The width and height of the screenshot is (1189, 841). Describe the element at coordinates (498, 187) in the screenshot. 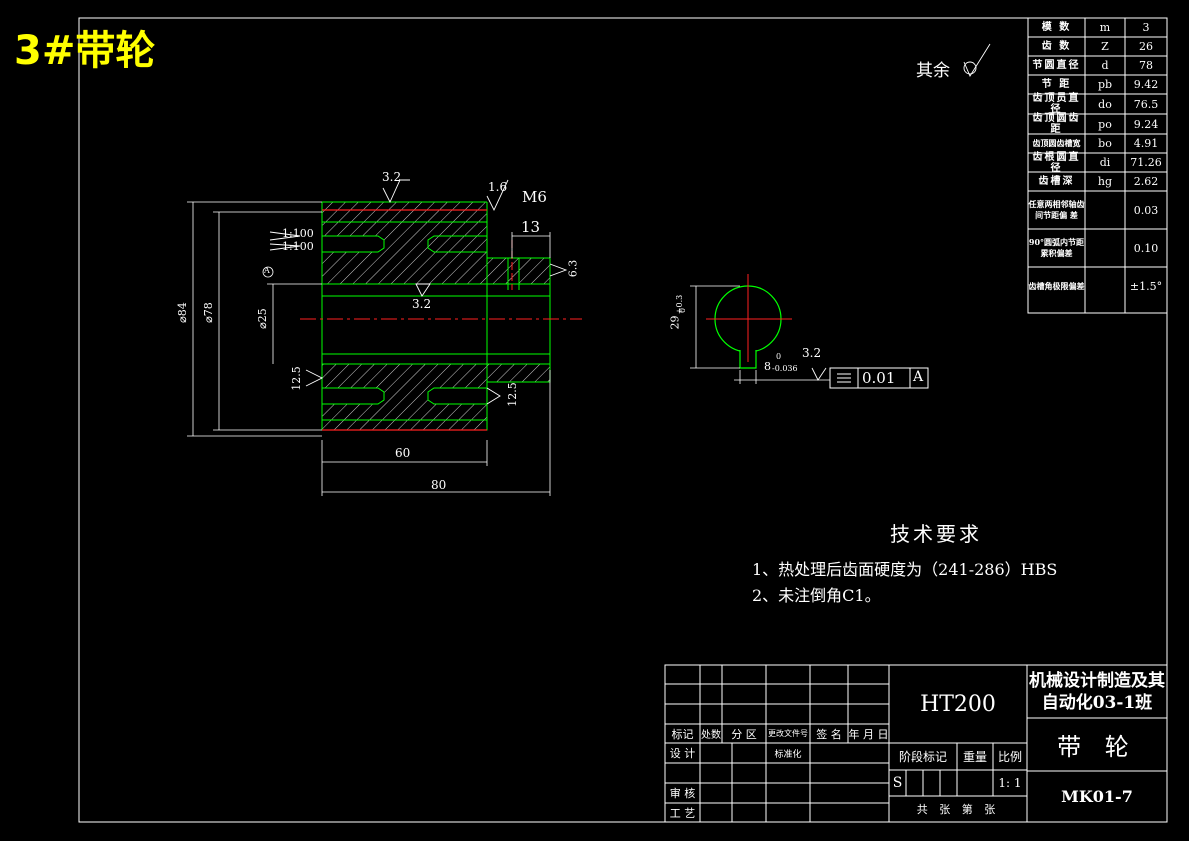

I see `roughness-1-6: 1.6` at that location.